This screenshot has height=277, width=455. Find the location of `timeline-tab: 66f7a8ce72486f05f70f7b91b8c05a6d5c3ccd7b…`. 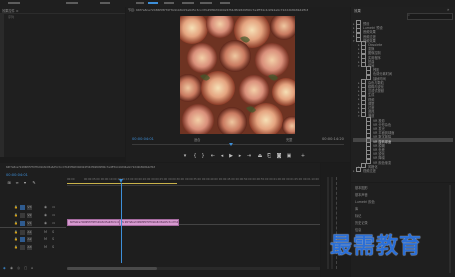

timeline-tab: 66f7a8ce72486f05f70f7b91b8c05a6d5c3ccd7b… is located at coordinates (81, 168).